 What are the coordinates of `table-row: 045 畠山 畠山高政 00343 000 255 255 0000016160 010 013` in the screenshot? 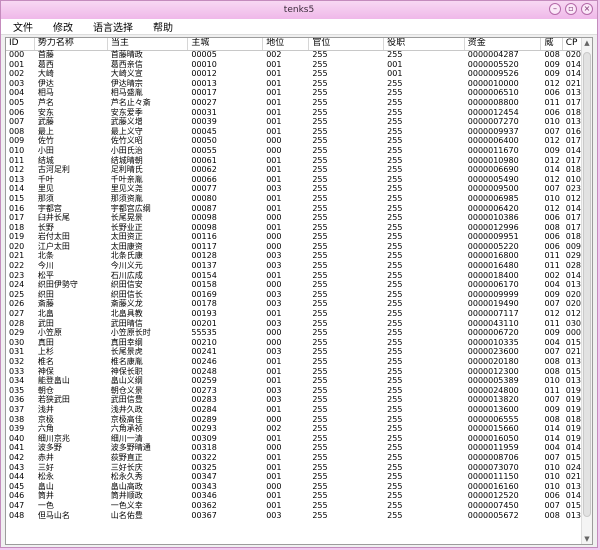 It's located at (294, 487).